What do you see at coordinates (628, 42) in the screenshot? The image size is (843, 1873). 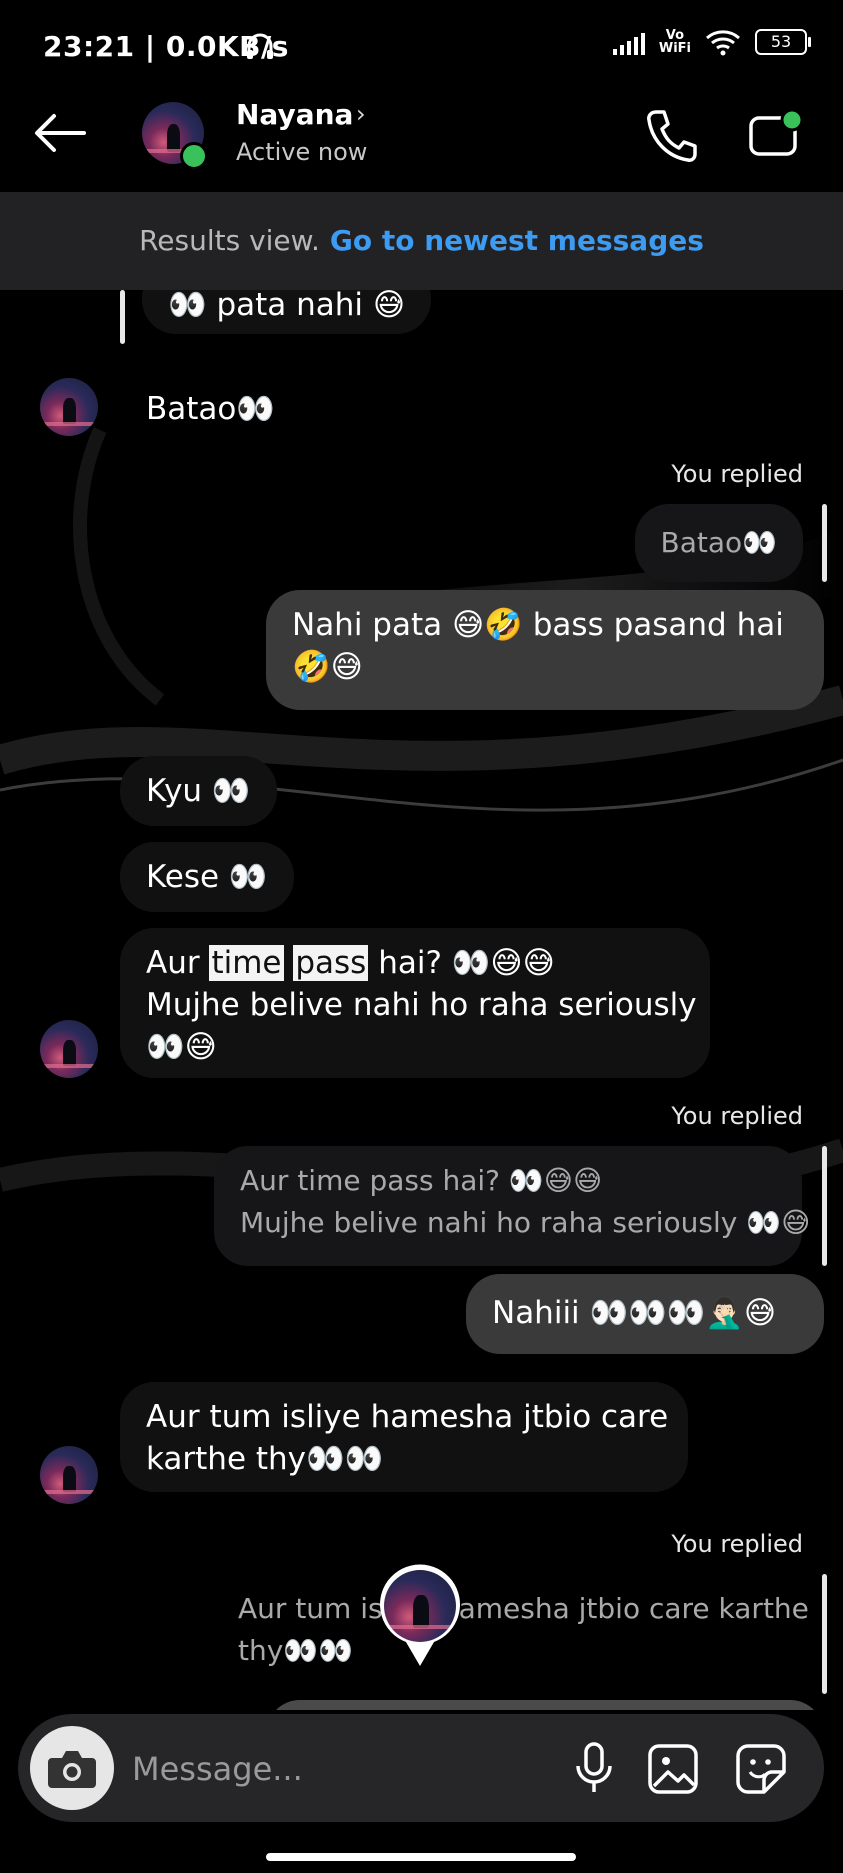 I see `signal-icon` at bounding box center [628, 42].